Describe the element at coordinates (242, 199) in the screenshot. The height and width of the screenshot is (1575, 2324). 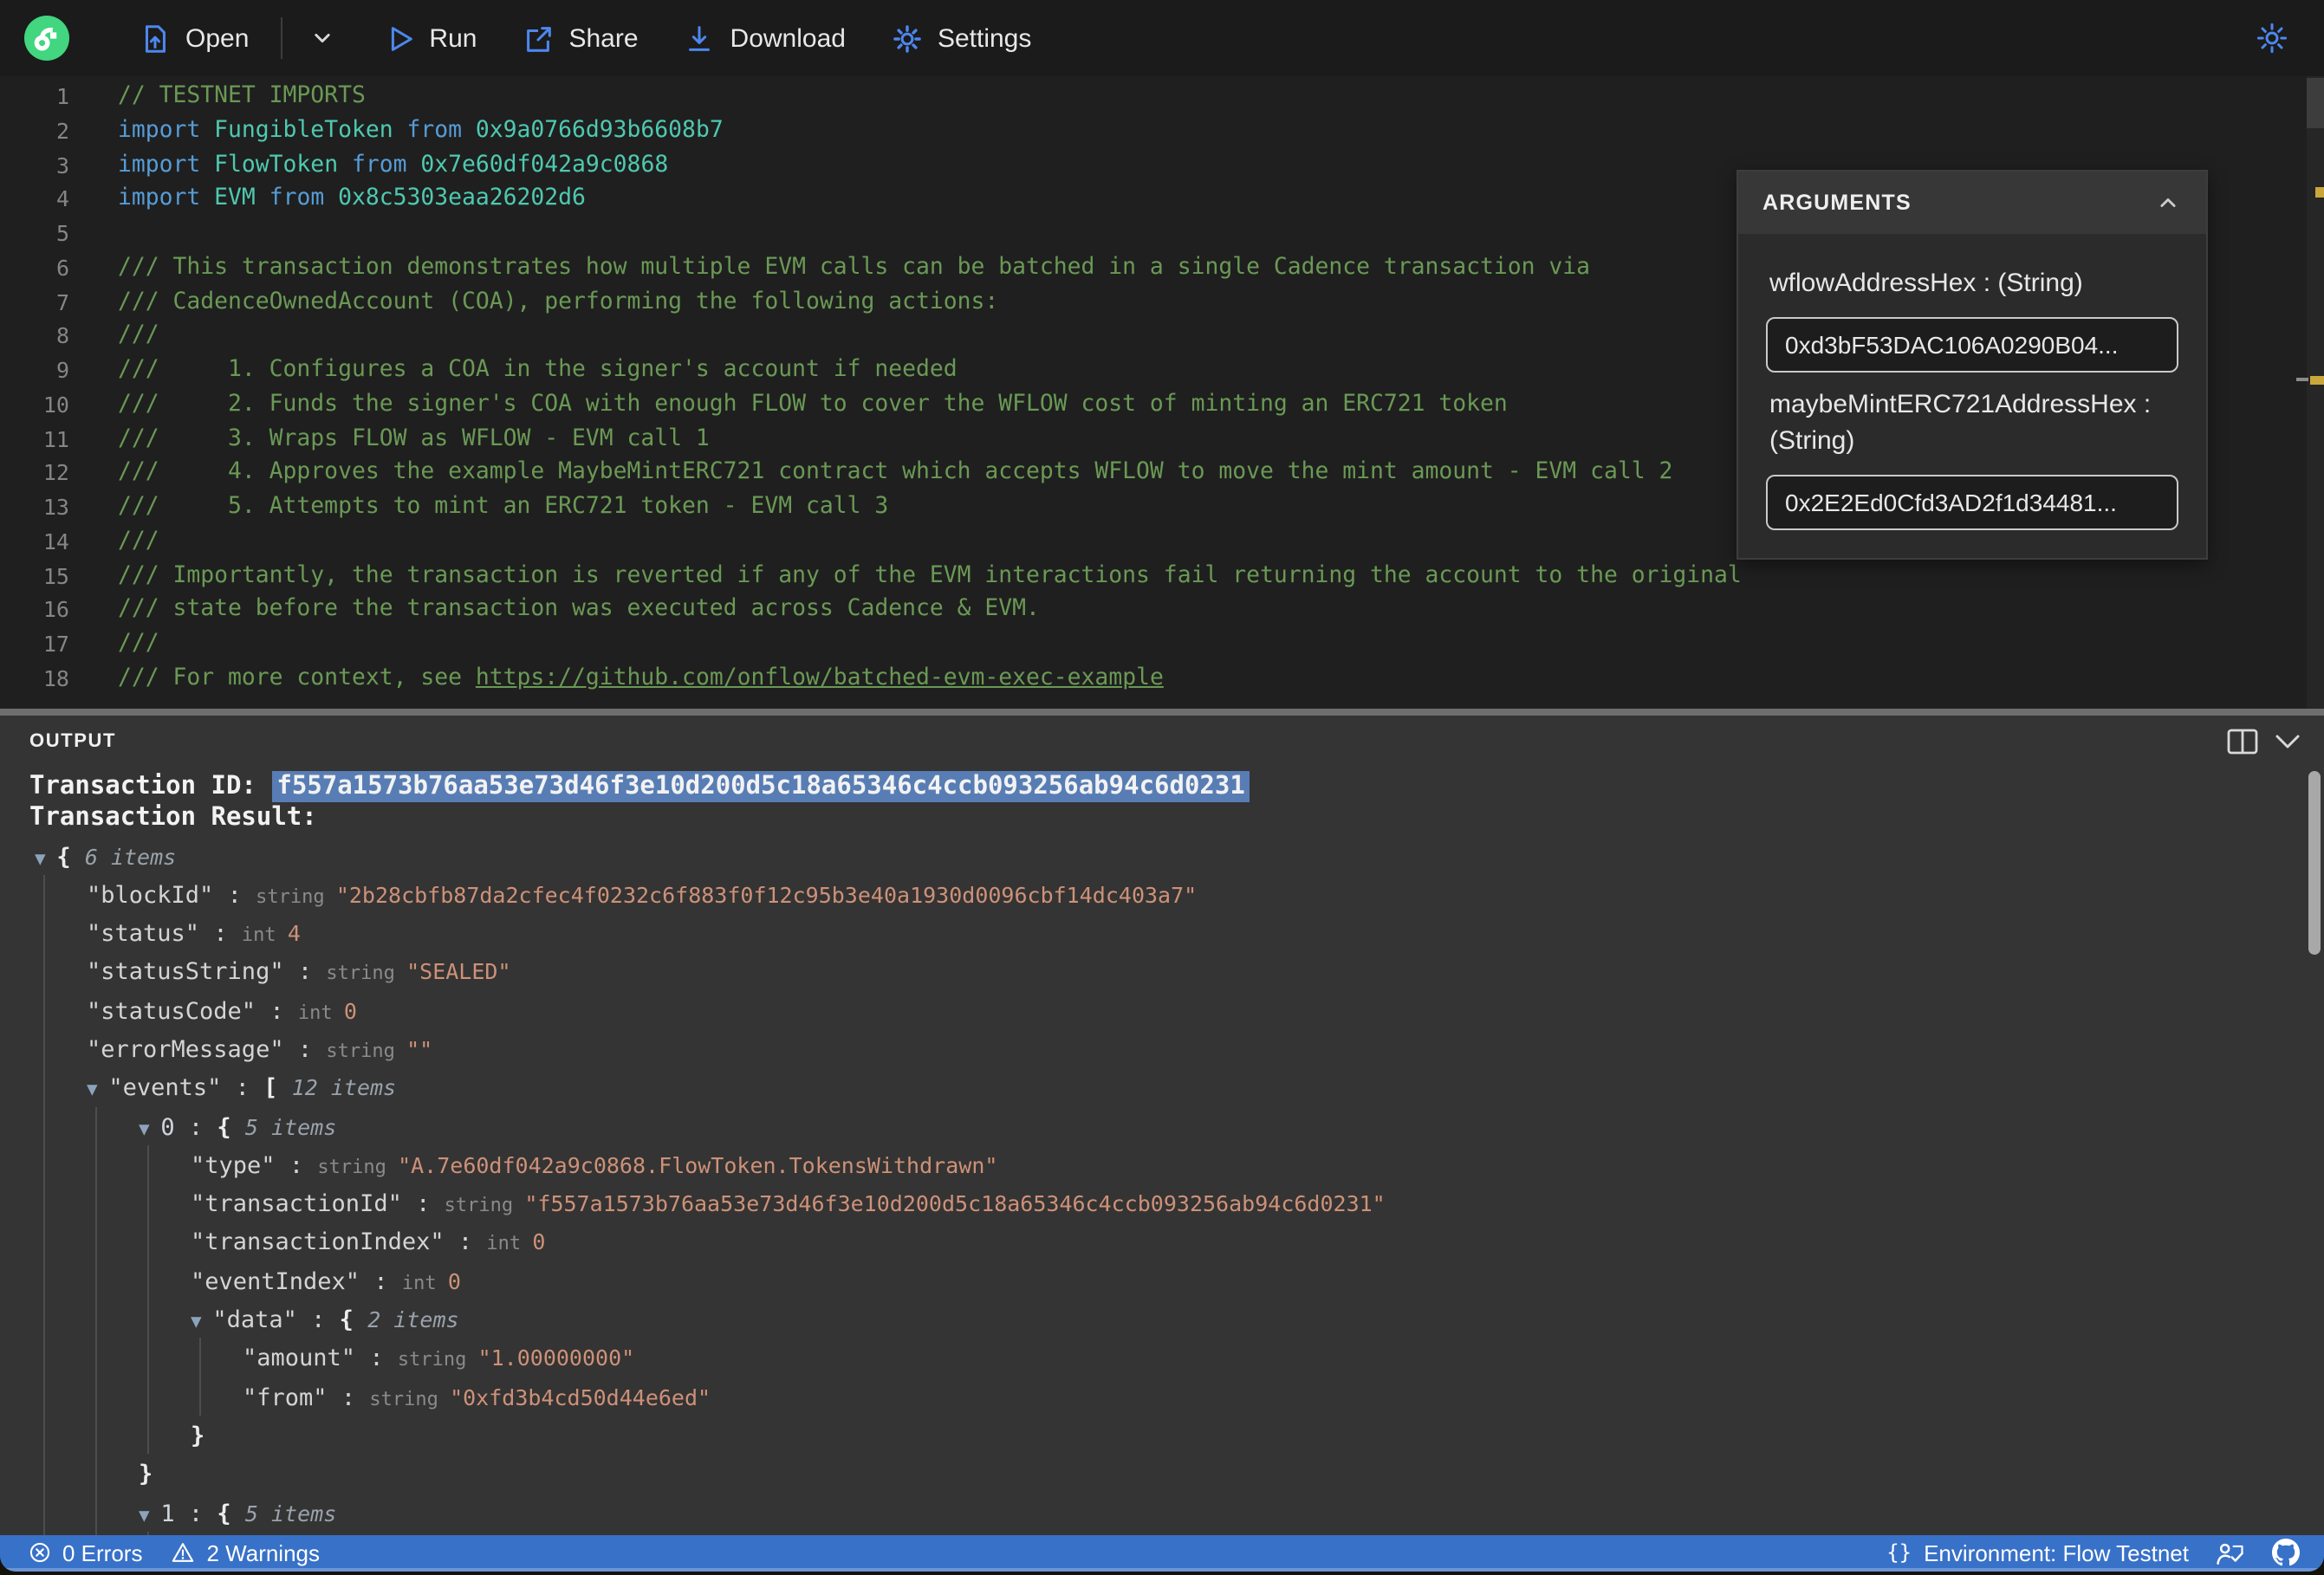
I see `code-token: EVM` at that location.